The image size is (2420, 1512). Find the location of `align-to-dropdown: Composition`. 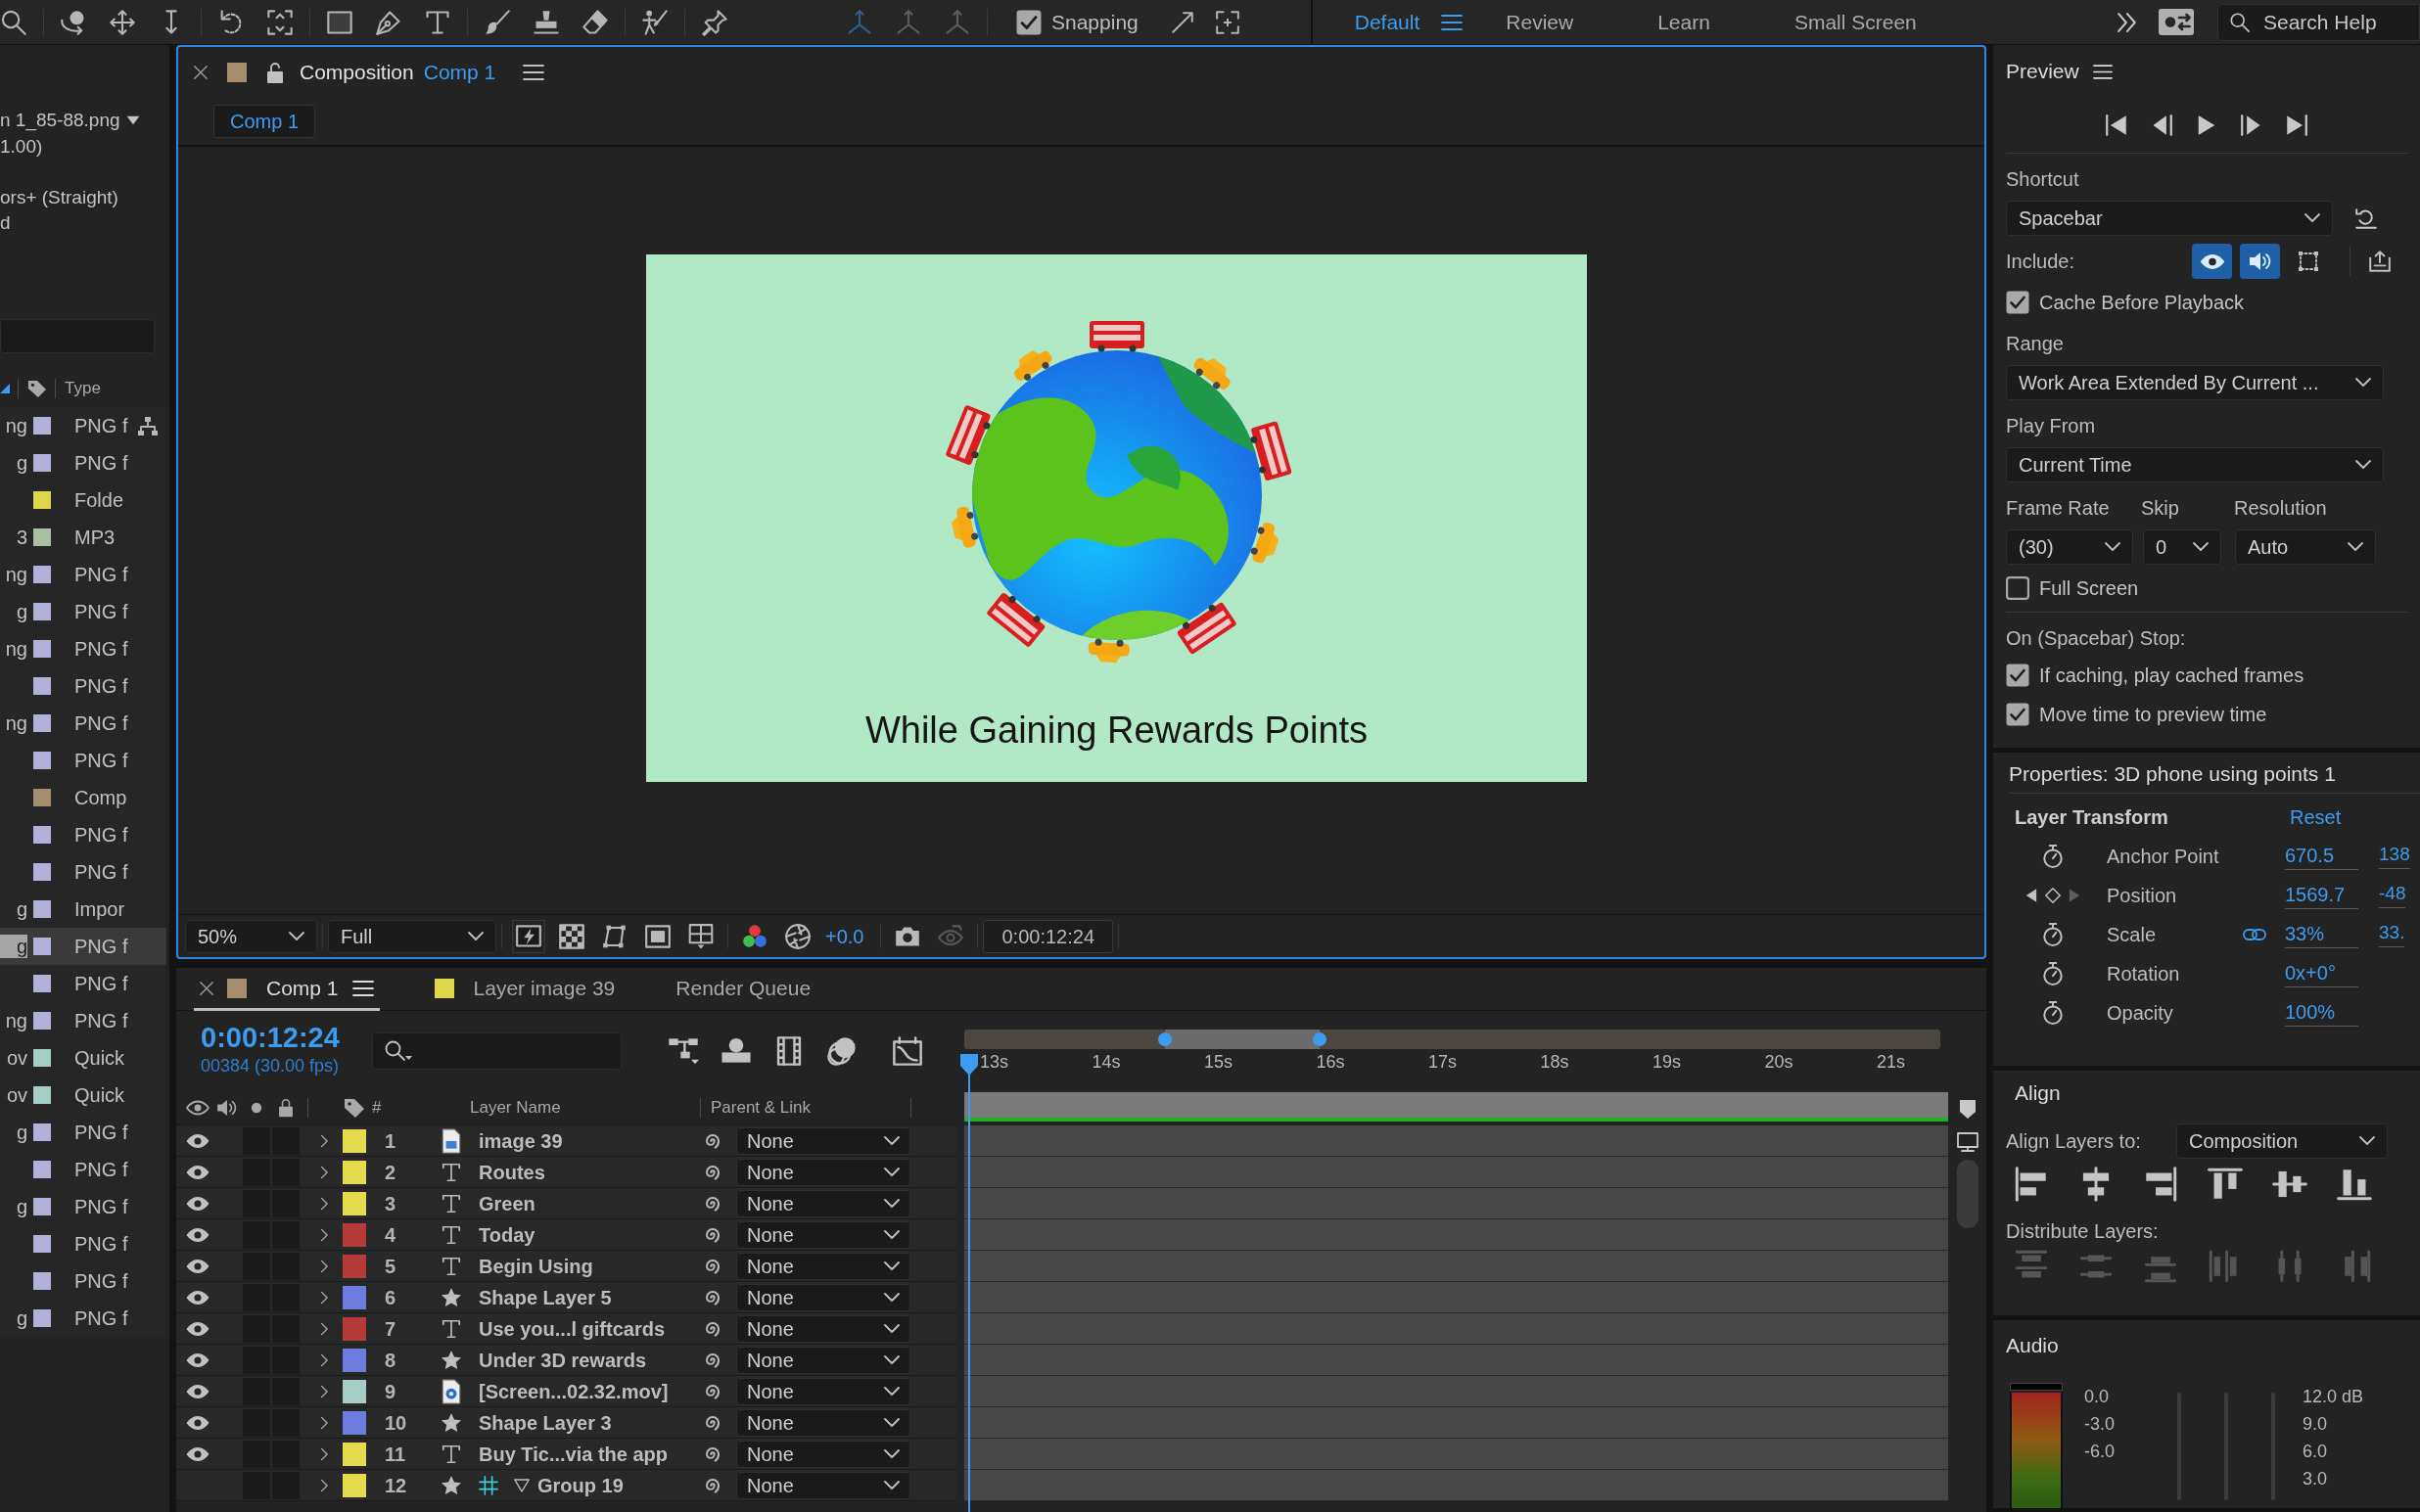

align-to-dropdown: Composition is located at coordinates (2282, 1141).